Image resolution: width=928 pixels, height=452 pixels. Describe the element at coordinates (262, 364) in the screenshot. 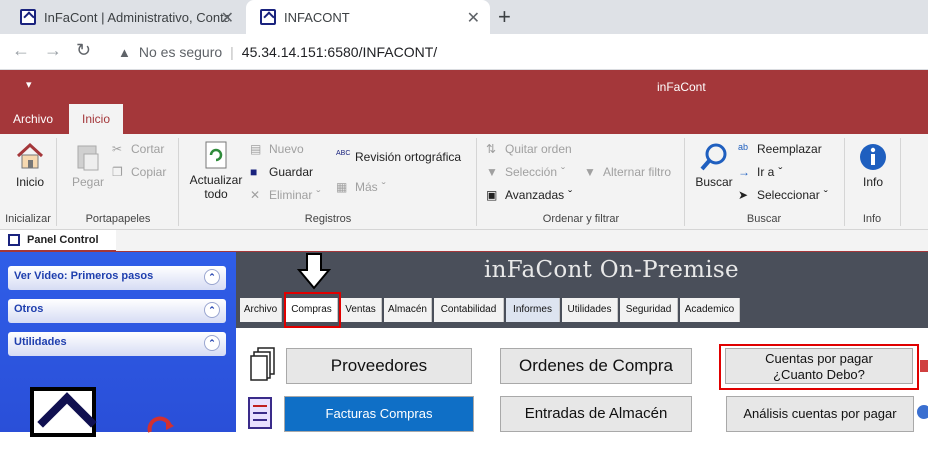

I see `documents-icon` at that location.